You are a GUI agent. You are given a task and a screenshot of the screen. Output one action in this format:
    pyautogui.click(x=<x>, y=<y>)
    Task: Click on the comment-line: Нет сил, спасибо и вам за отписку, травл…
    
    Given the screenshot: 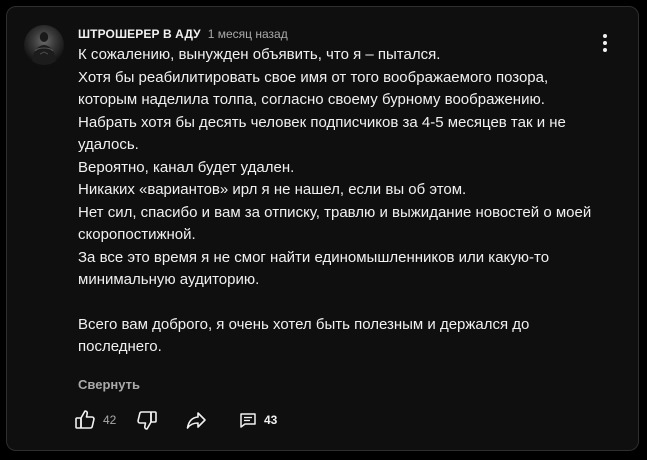 What is the action you would take?
    pyautogui.click(x=335, y=223)
    